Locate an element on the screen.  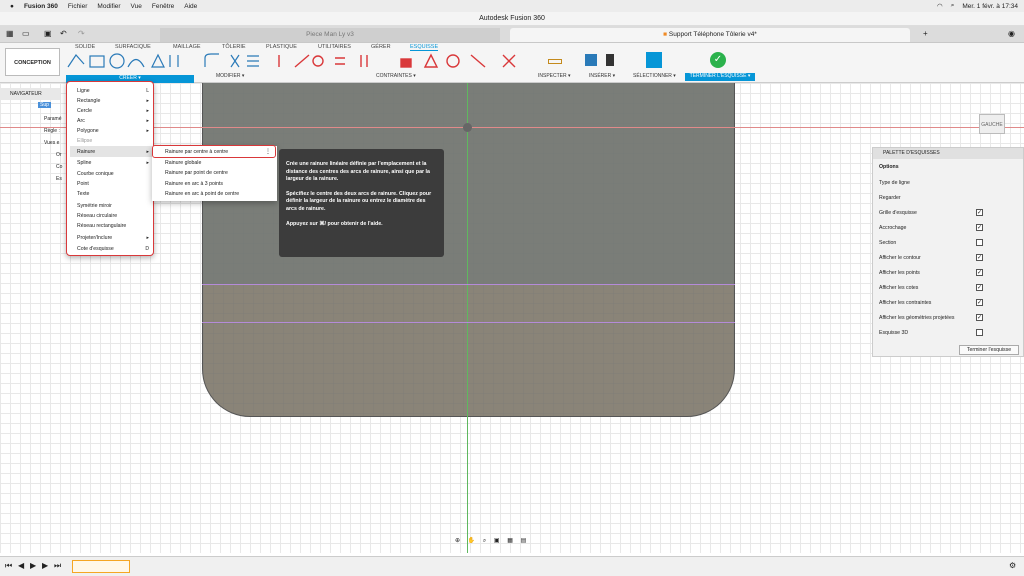
select-group-button: SÉLECTIONNER ▾ is located at coordinates (654, 76).